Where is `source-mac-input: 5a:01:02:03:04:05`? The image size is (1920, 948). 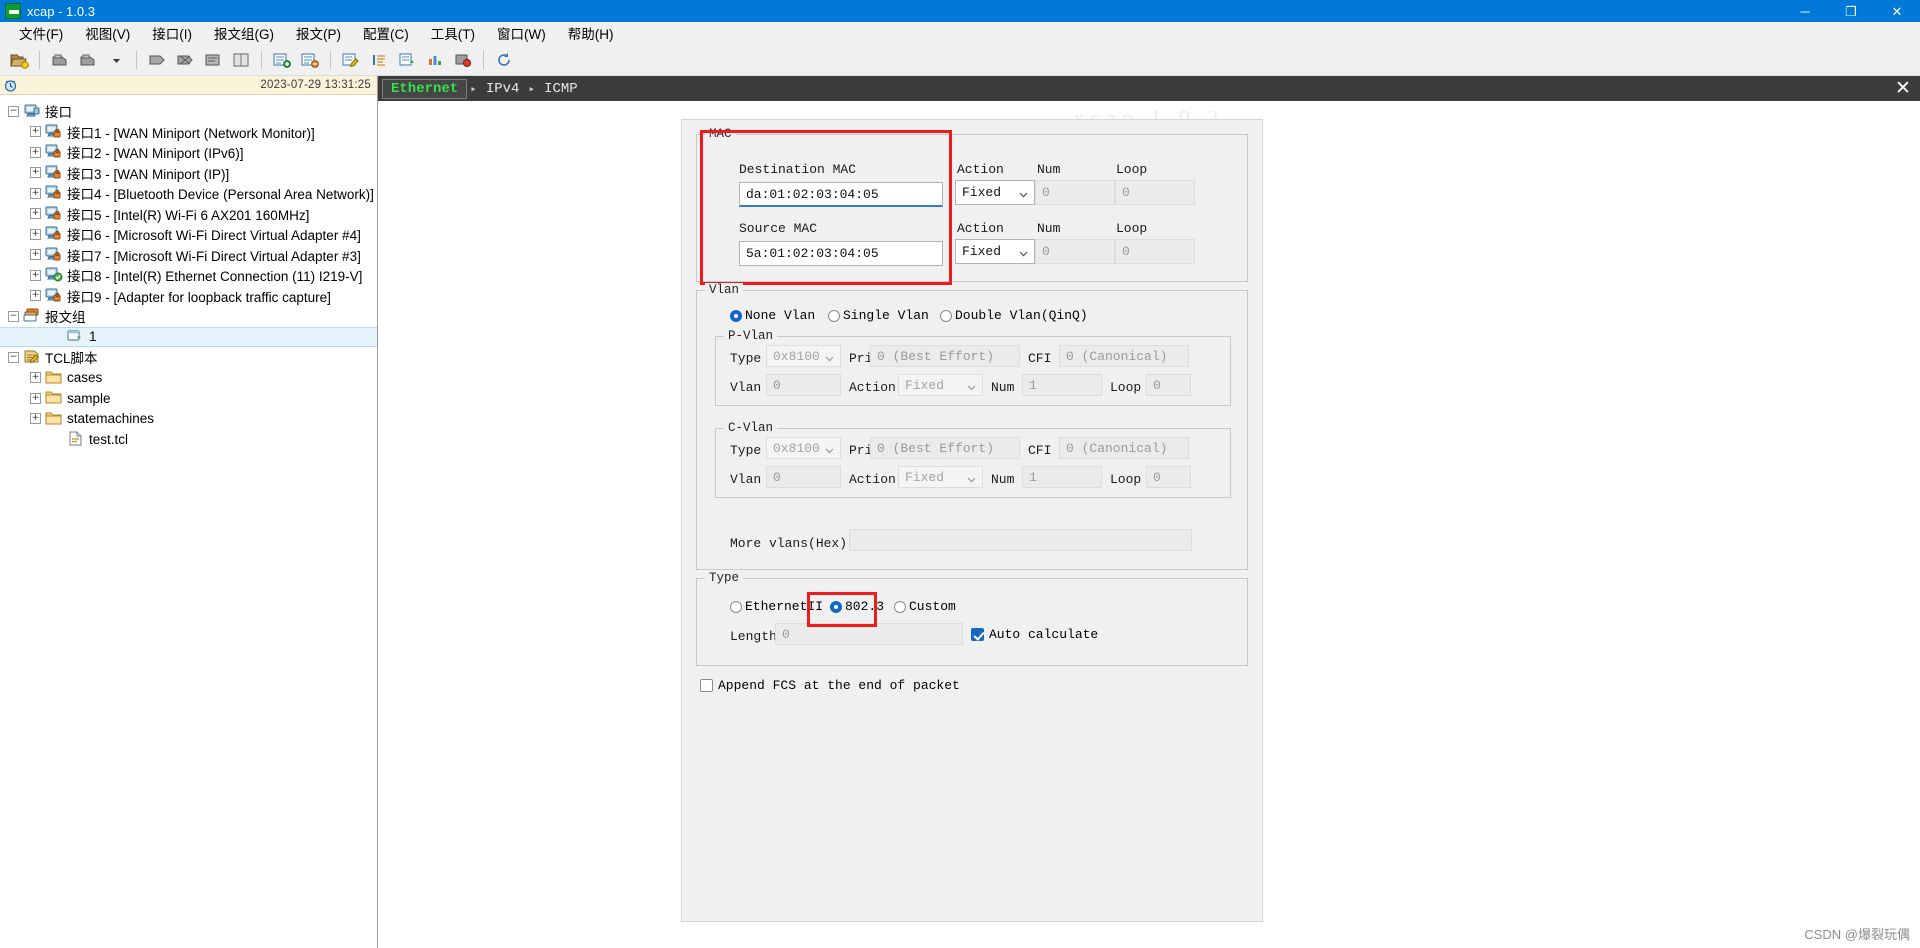 source-mac-input: 5a:01:02:03:04:05 is located at coordinates (841, 253).